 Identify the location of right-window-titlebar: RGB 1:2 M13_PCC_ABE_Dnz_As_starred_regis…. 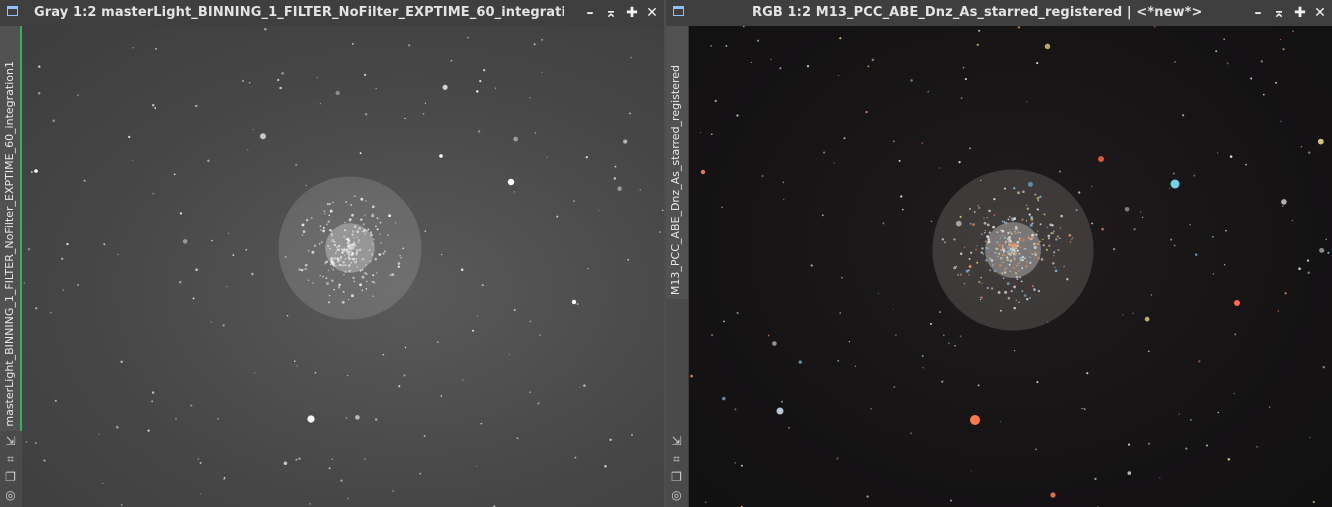
(999, 13).